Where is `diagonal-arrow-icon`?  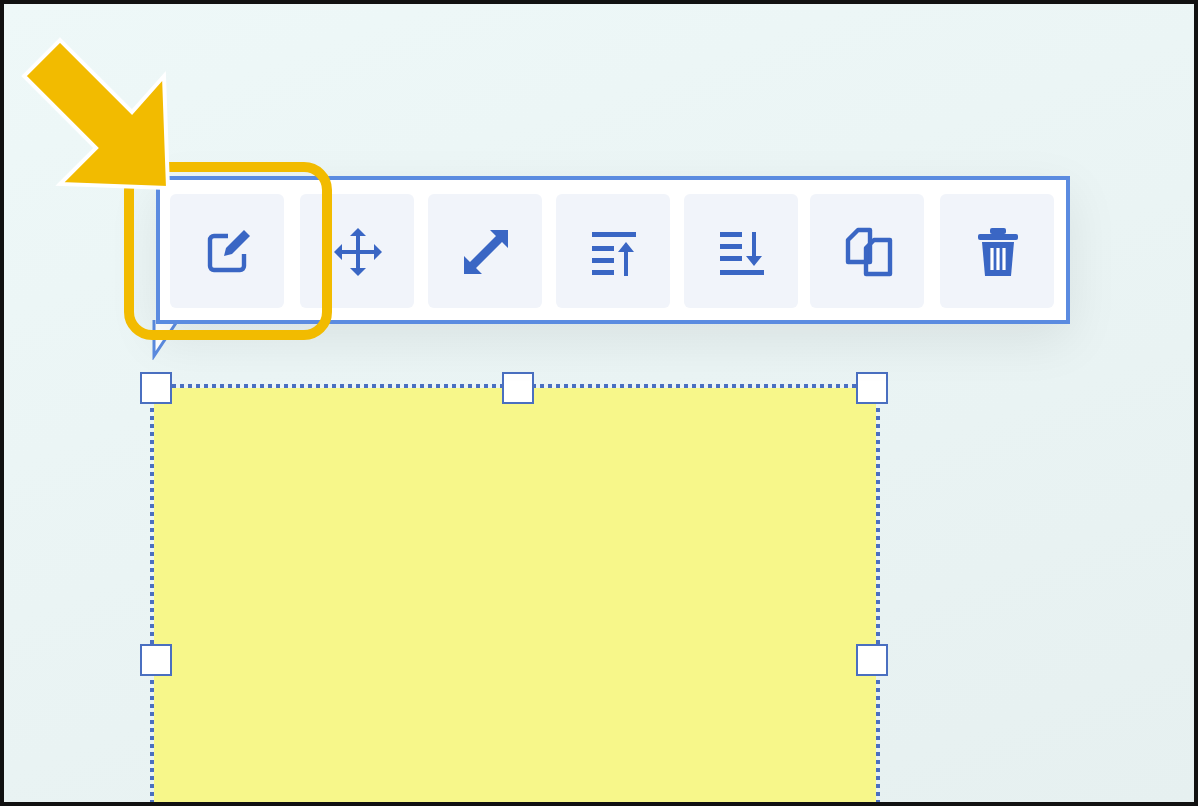 diagonal-arrow-icon is located at coordinates (485, 251).